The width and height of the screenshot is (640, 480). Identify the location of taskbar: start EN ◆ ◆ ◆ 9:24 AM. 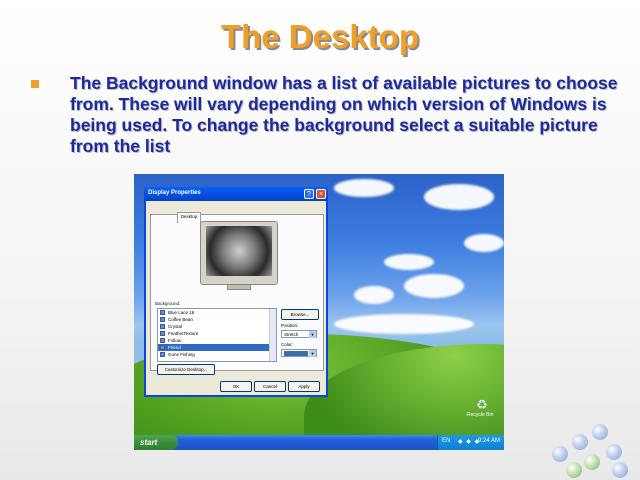
(319, 442).